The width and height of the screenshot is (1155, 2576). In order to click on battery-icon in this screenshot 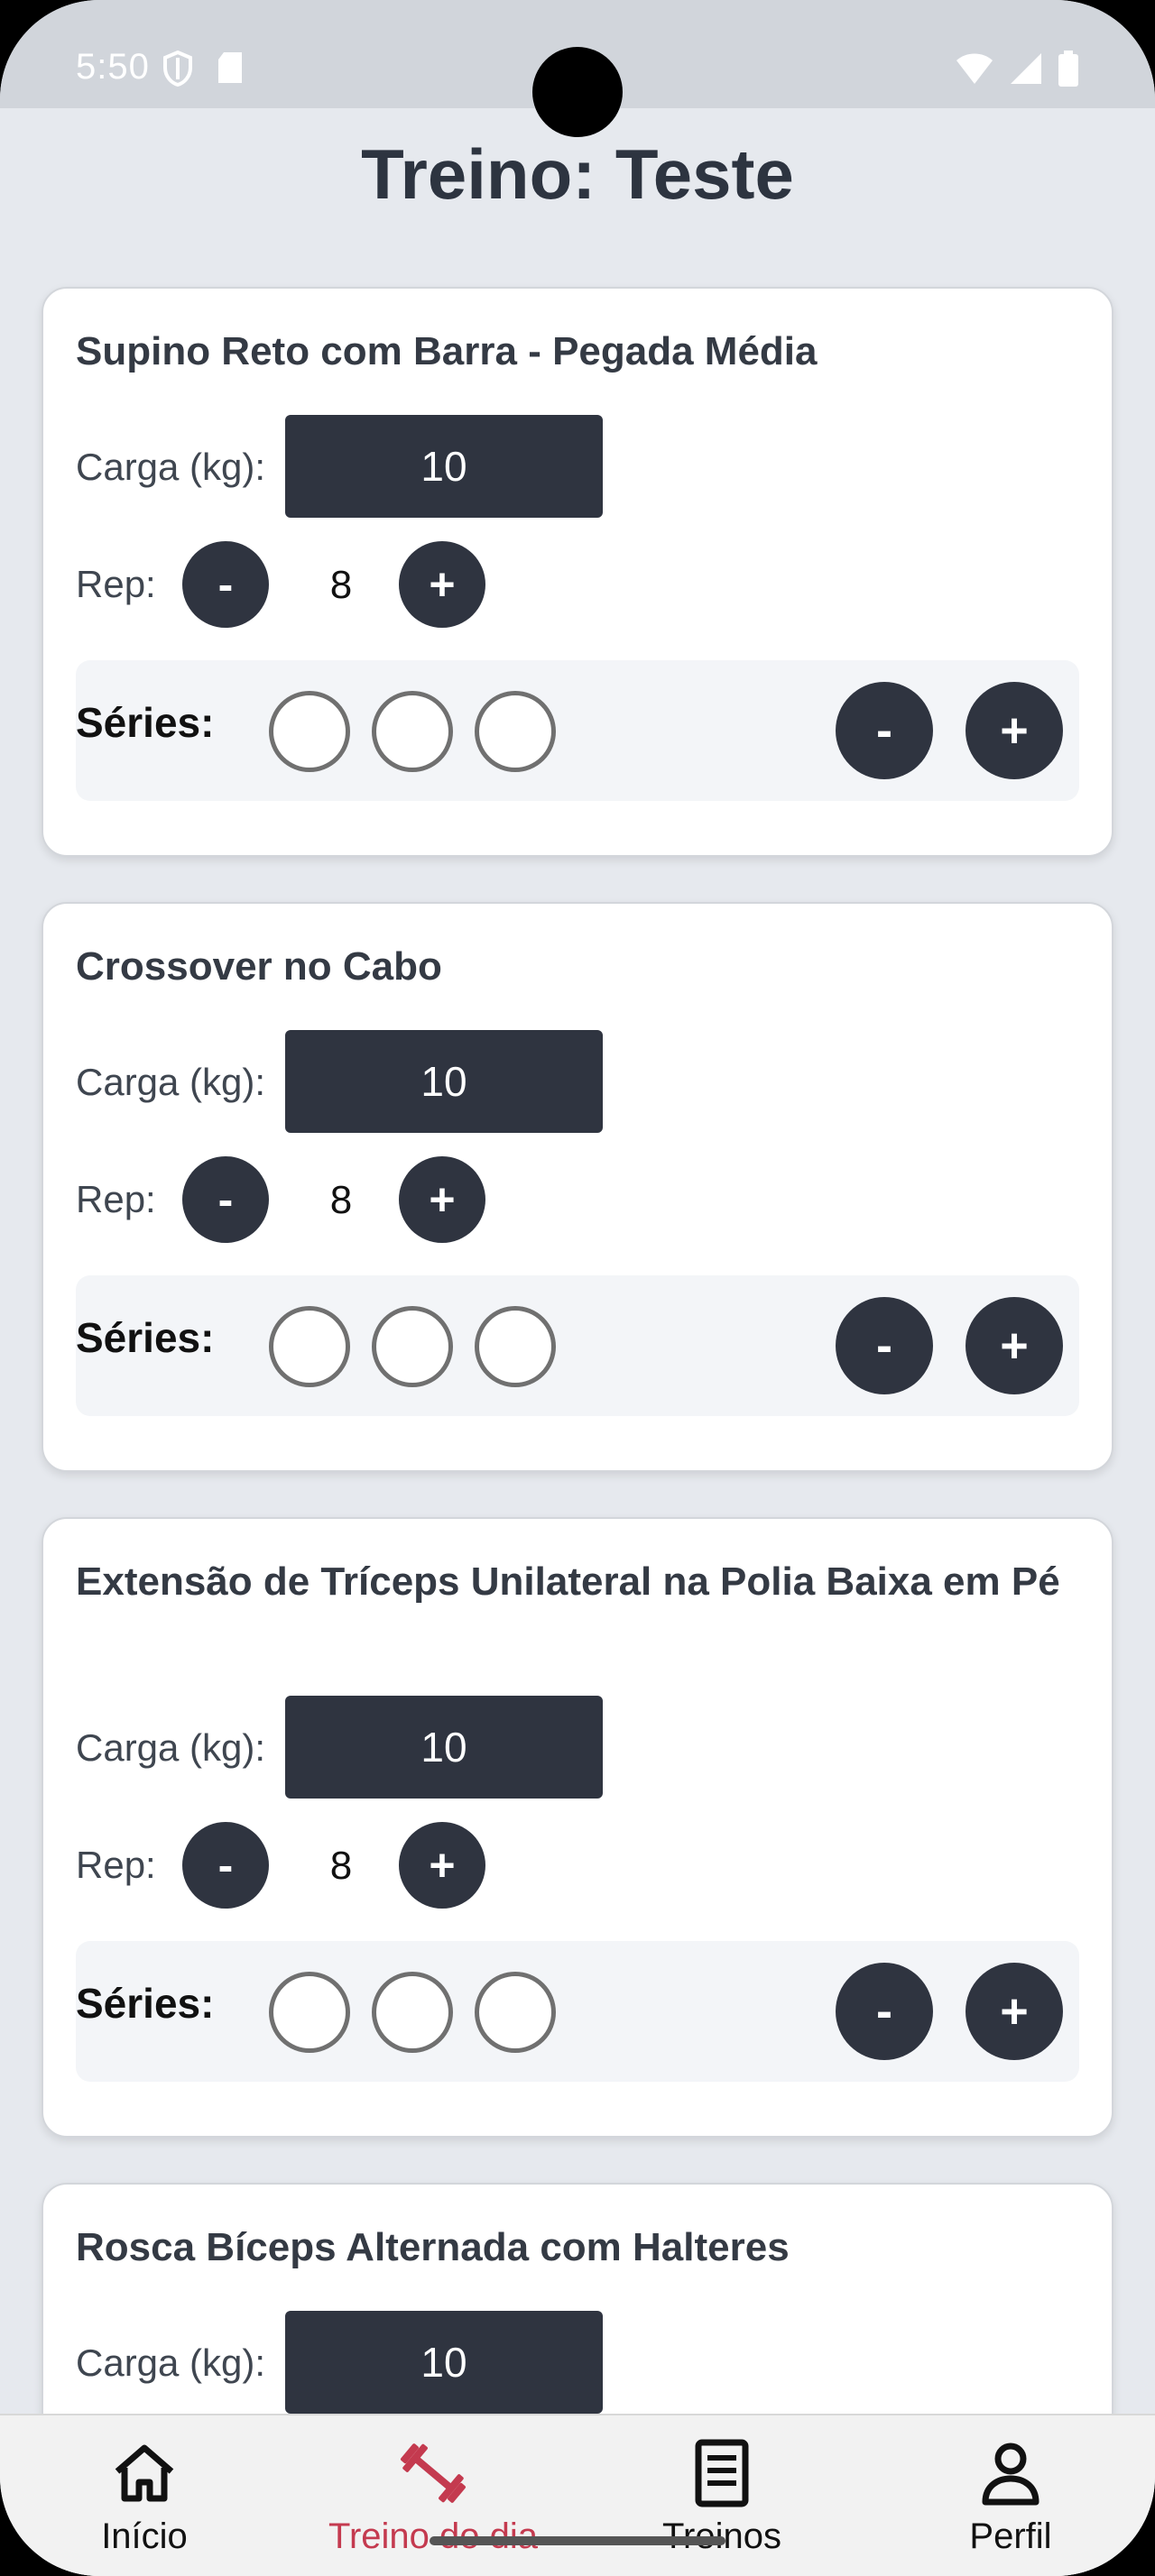, I will do `click(1068, 69)`.